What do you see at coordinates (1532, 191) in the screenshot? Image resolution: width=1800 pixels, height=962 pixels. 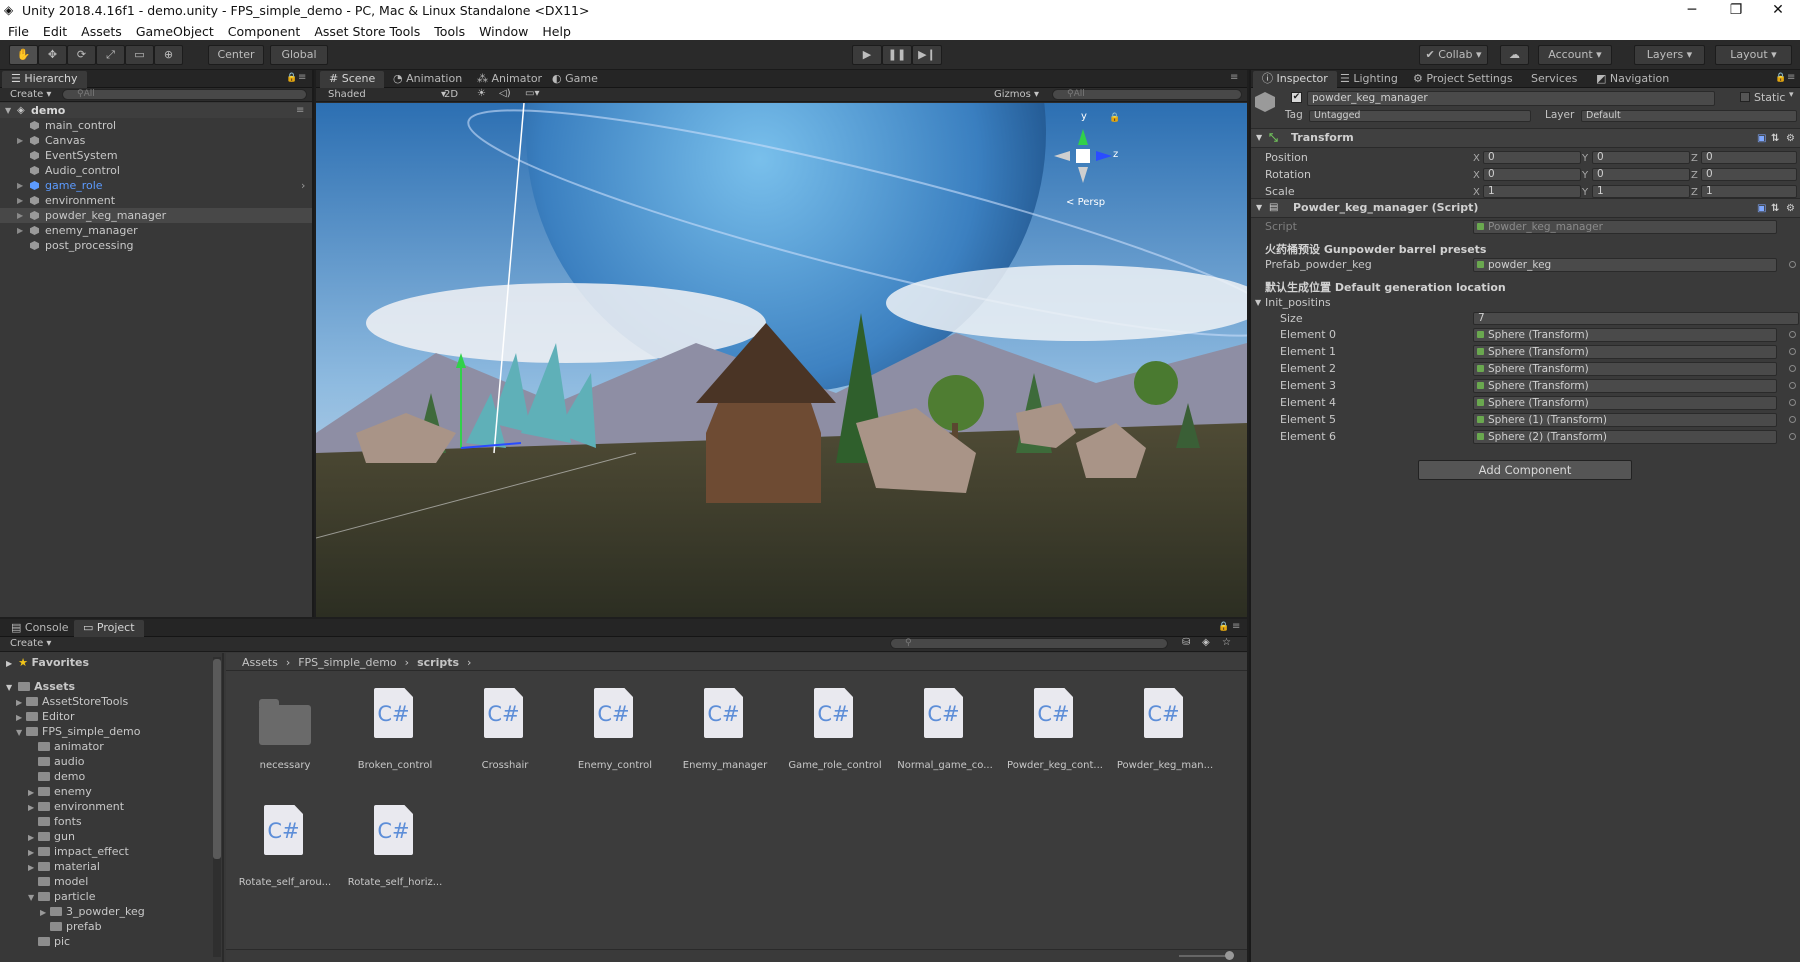 I see `scale-x-field: 1` at bounding box center [1532, 191].